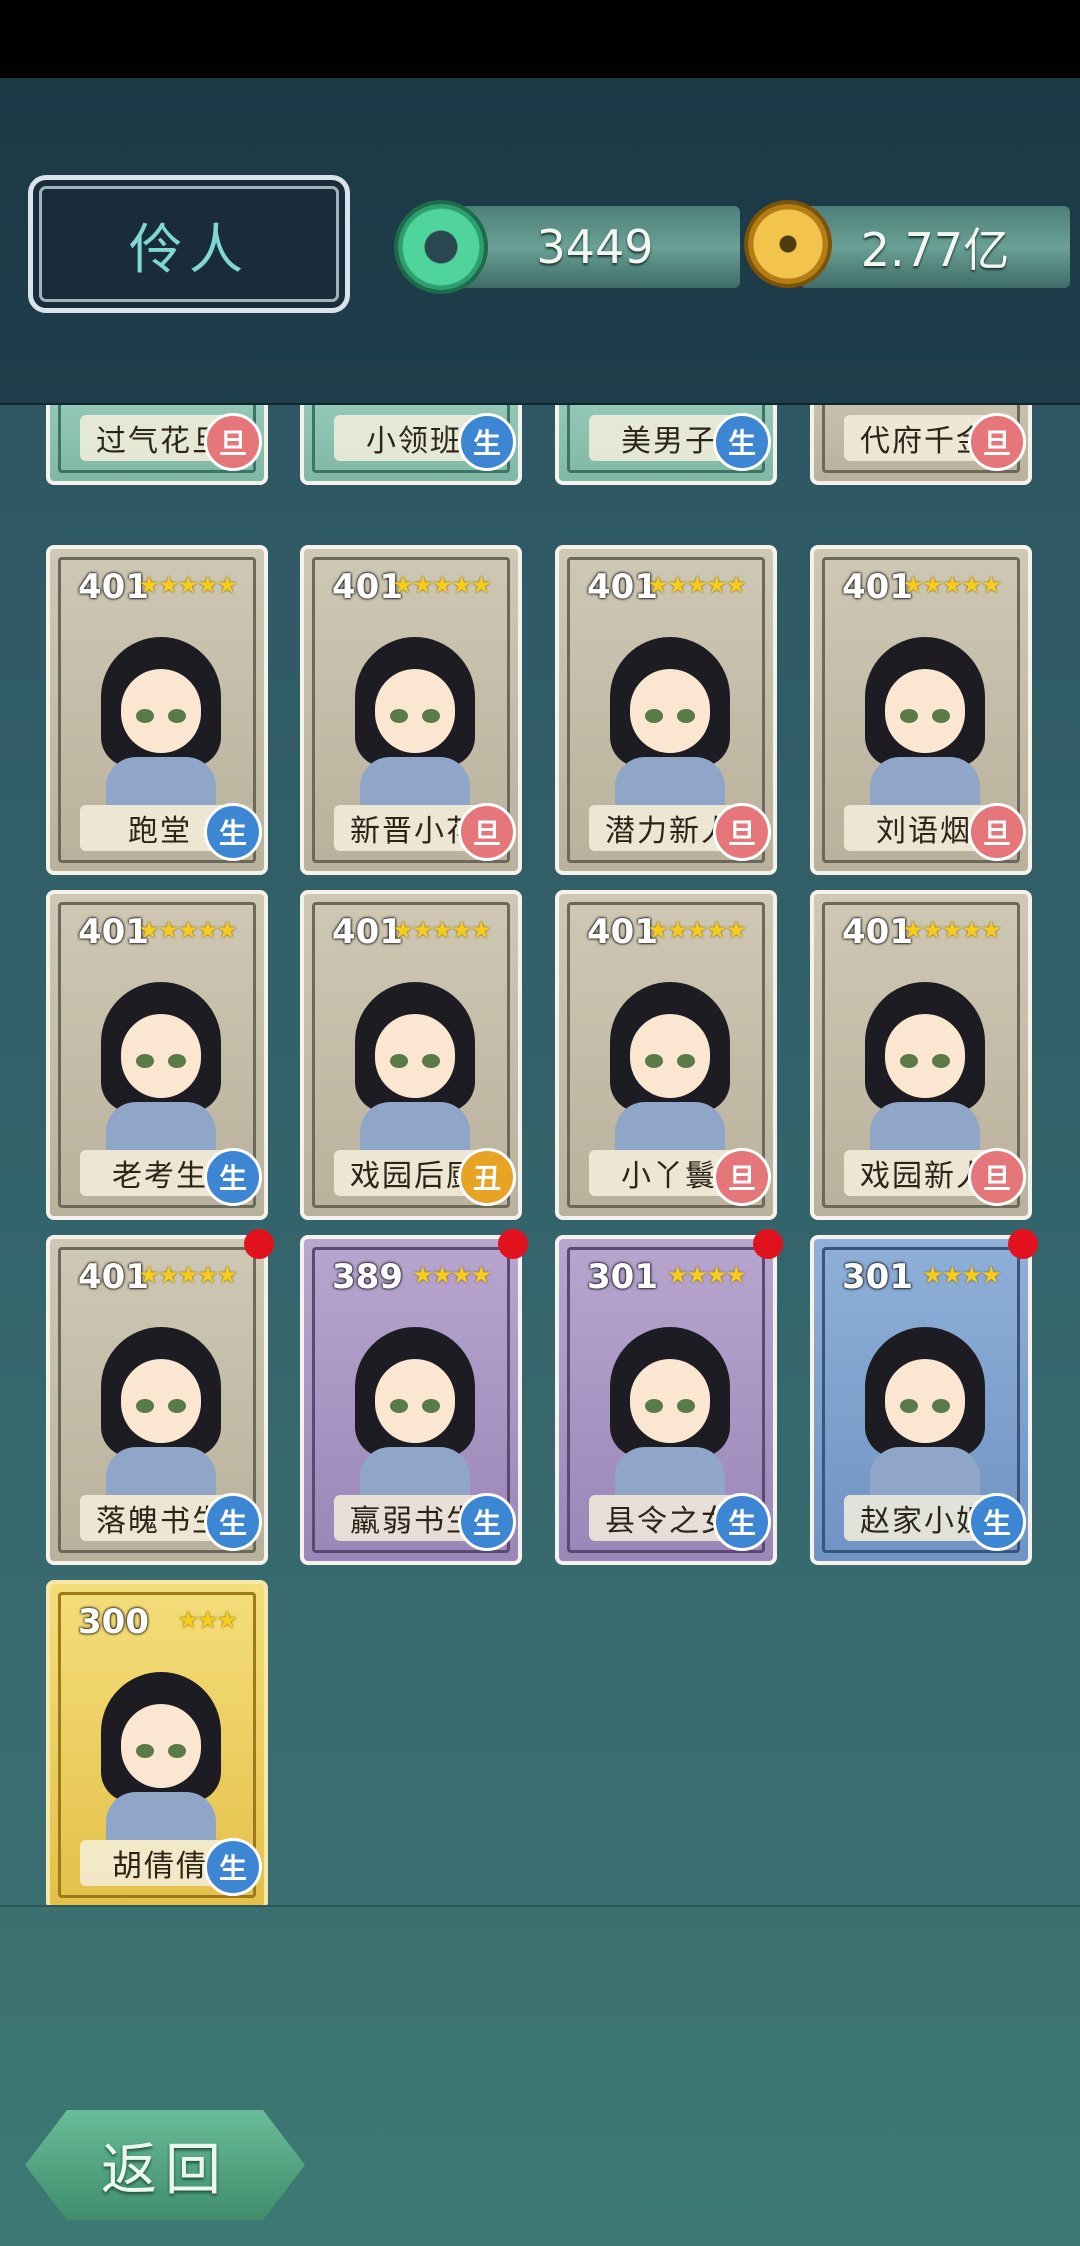  Describe the element at coordinates (411, 445) in the screenshot. I see `performer-card: 小领班生` at that location.